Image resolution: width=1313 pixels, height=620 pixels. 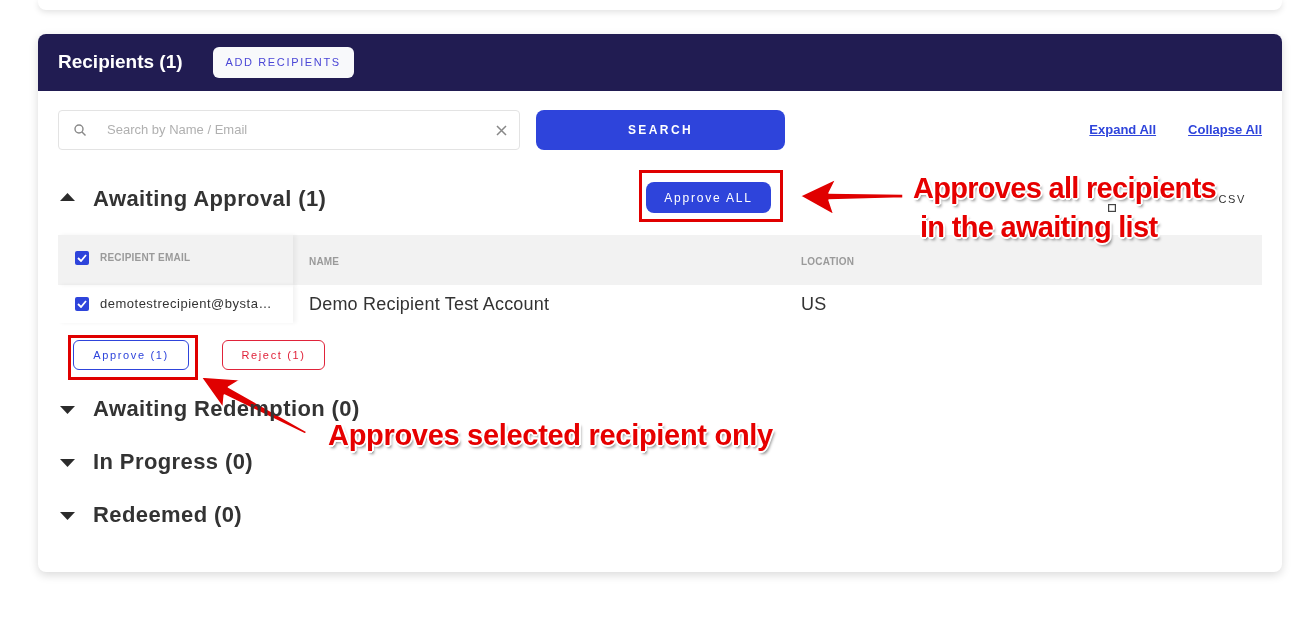 I want to click on link: Expand All, so click(x=1123, y=130).